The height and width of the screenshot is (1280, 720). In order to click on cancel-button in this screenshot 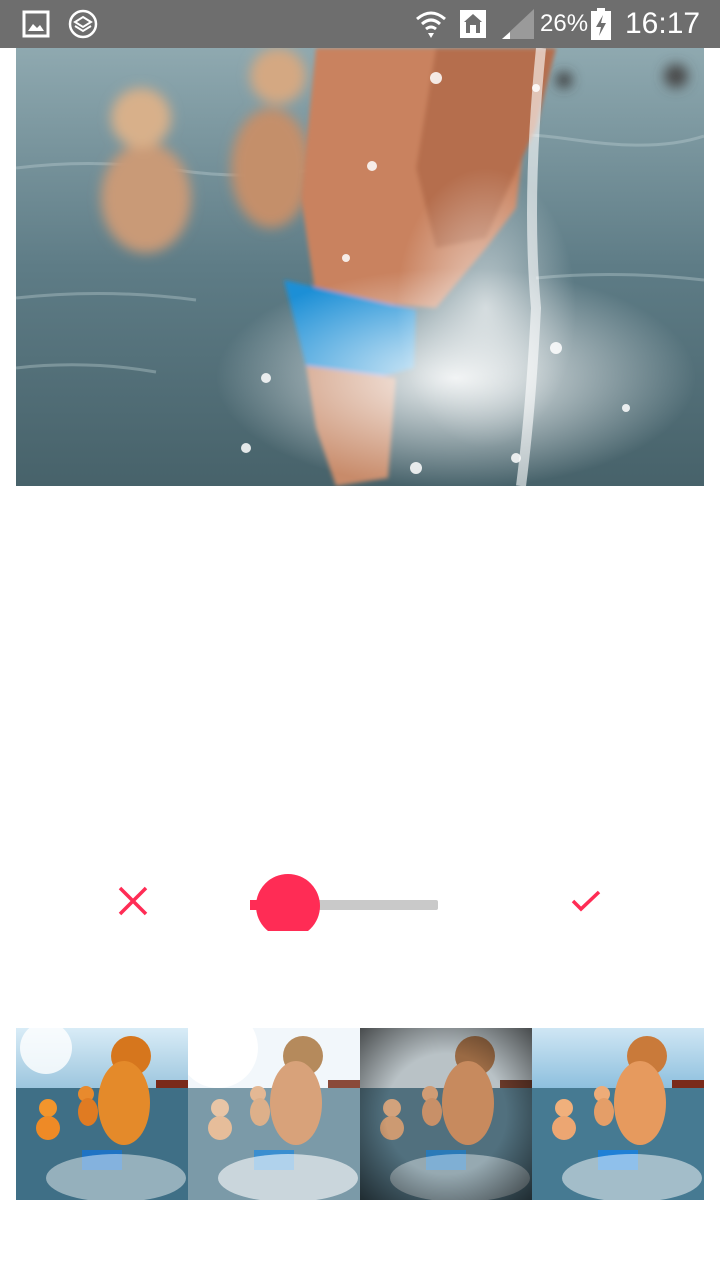, I will do `click(133, 903)`.